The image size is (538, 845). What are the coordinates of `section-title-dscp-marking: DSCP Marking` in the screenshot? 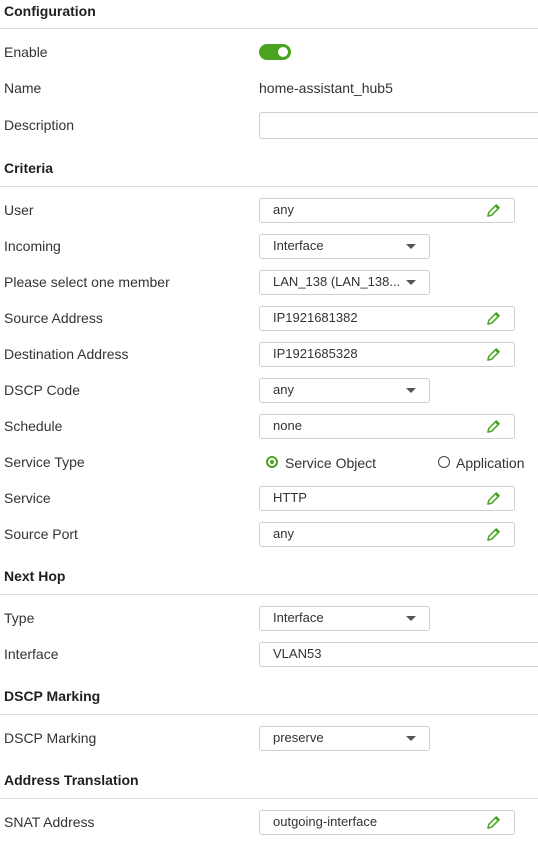 It's located at (52, 696).